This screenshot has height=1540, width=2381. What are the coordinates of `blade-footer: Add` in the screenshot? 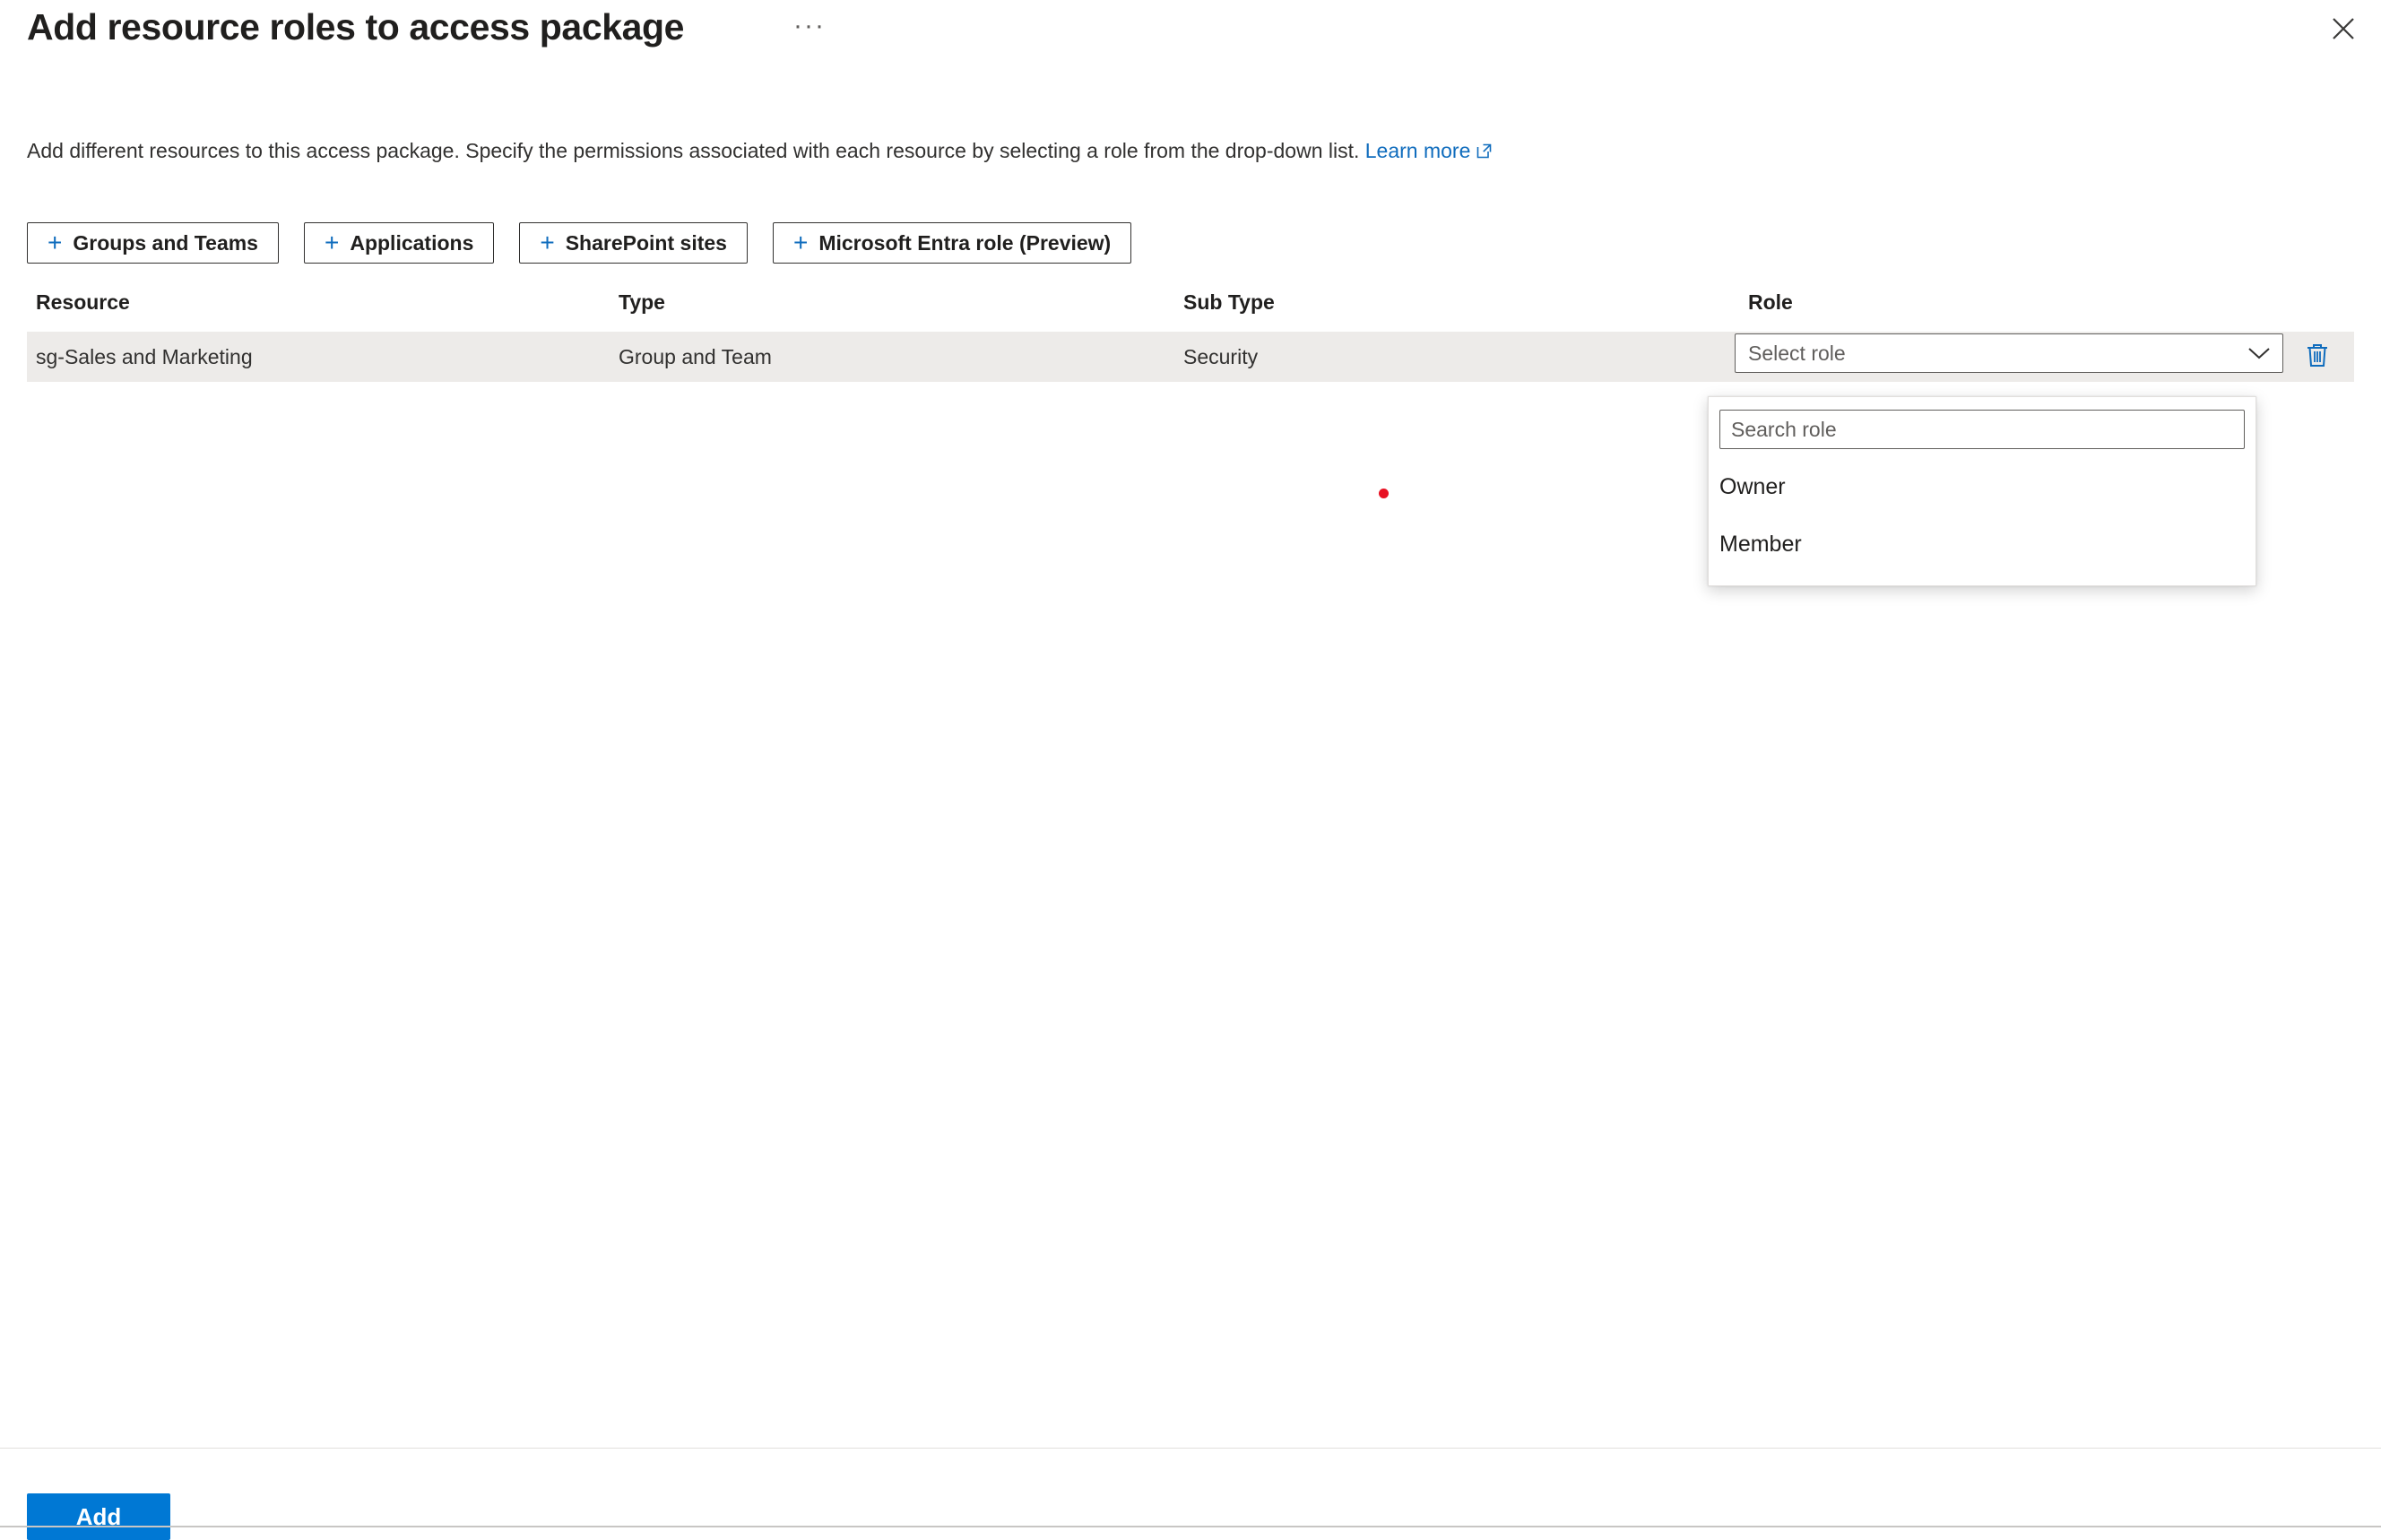 It's located at (1190, 1495).